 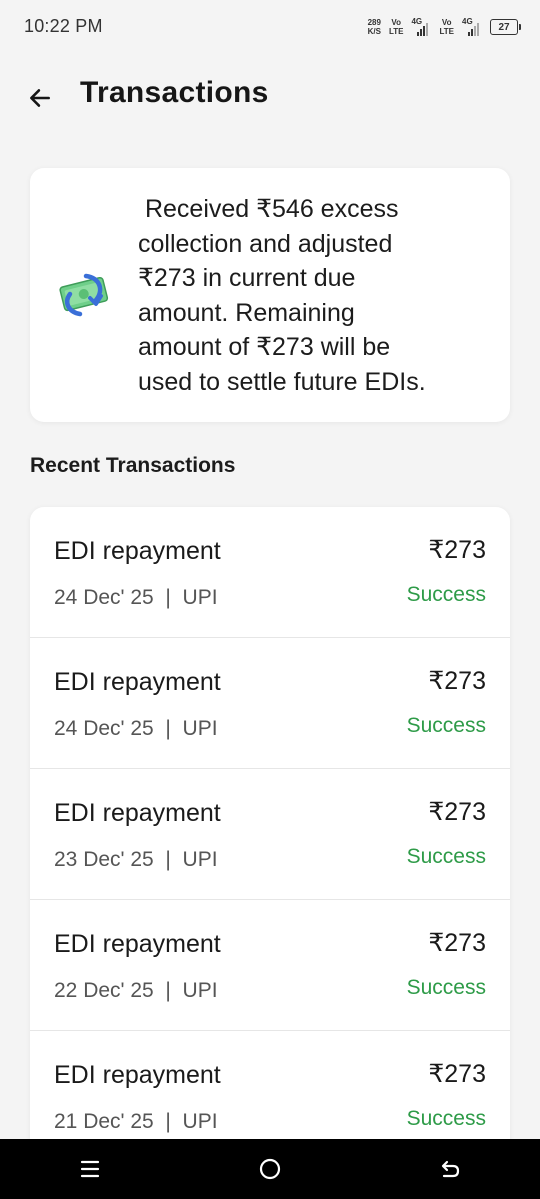 What do you see at coordinates (417, 21) in the screenshot?
I see `signal-sim1-type: 4G` at bounding box center [417, 21].